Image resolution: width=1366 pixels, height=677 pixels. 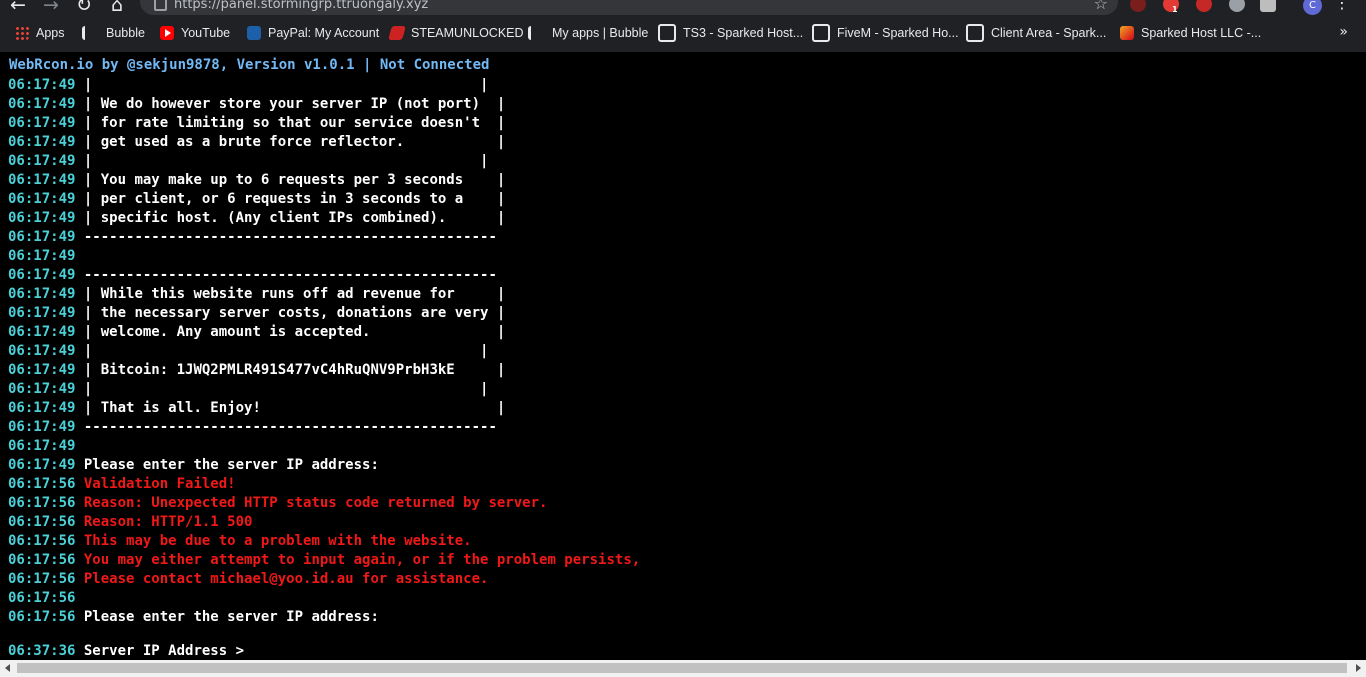 I want to click on reload-icon: ↻, so click(x=84, y=7).